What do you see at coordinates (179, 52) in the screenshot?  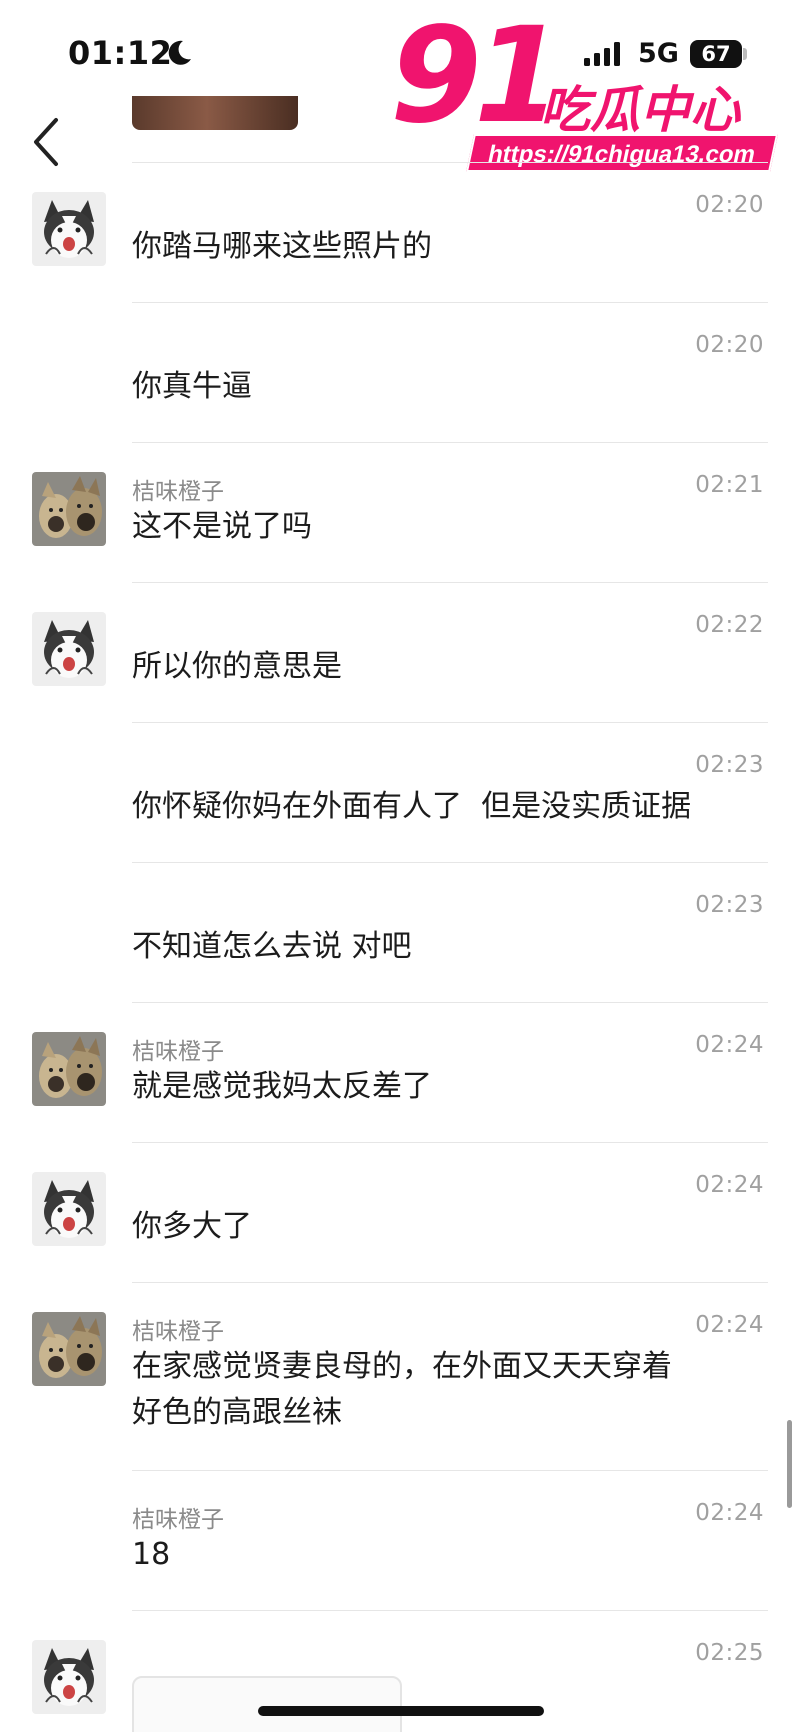 I see `moon-icon` at bounding box center [179, 52].